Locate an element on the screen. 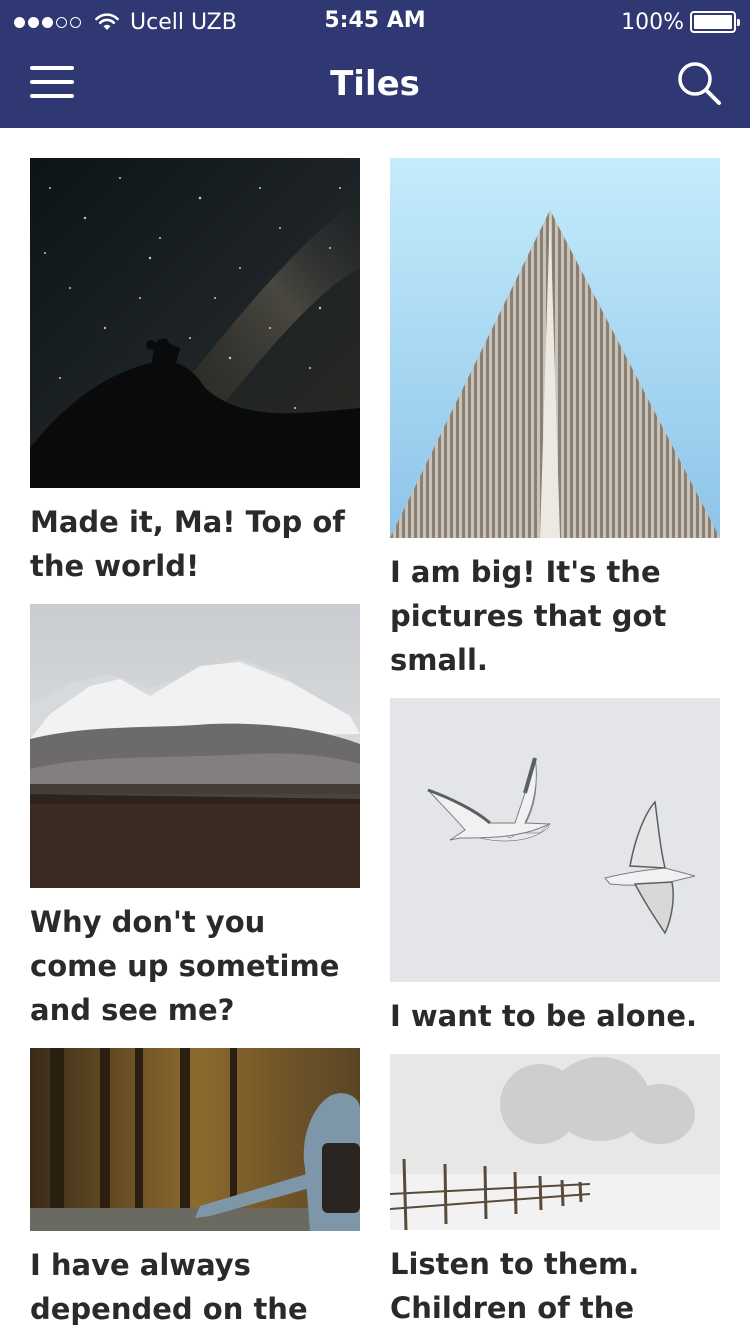 This screenshot has width=750, height=1334. tile-caption: I have always depended on the is located at coordinates (169, 1287).